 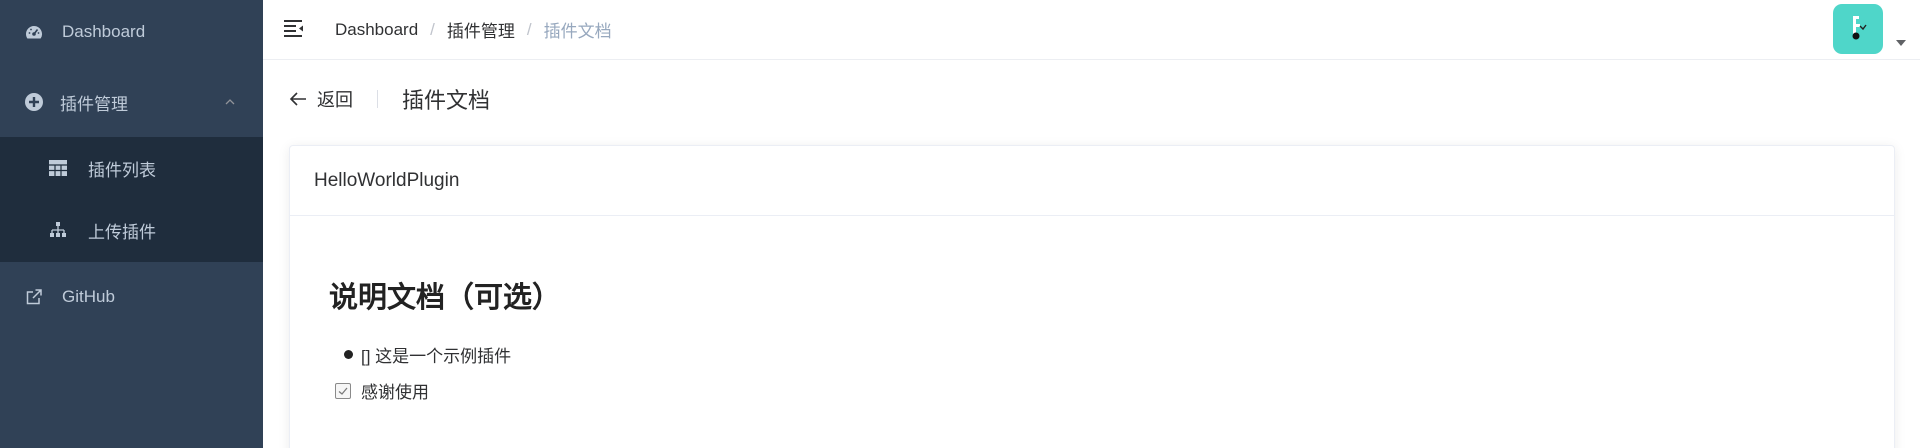 I want to click on submenu-plugin-management: 插件列表 上传插件, so click(x=131, y=199).